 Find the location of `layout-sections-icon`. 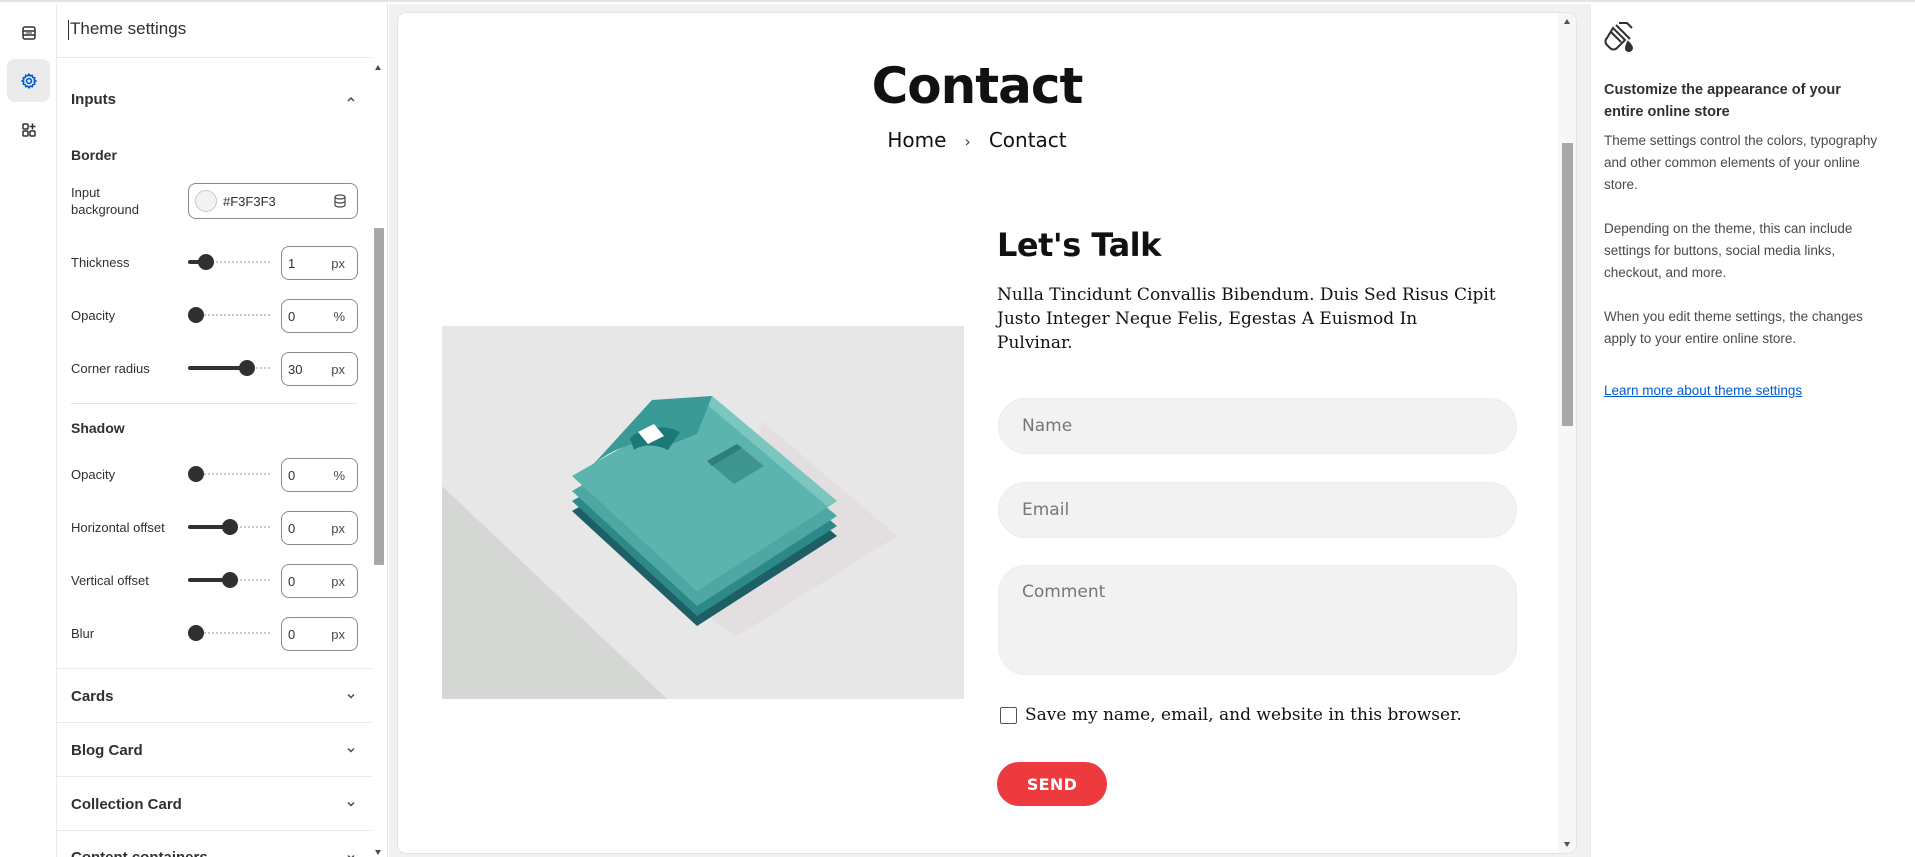

layout-sections-icon is located at coordinates (28, 32).